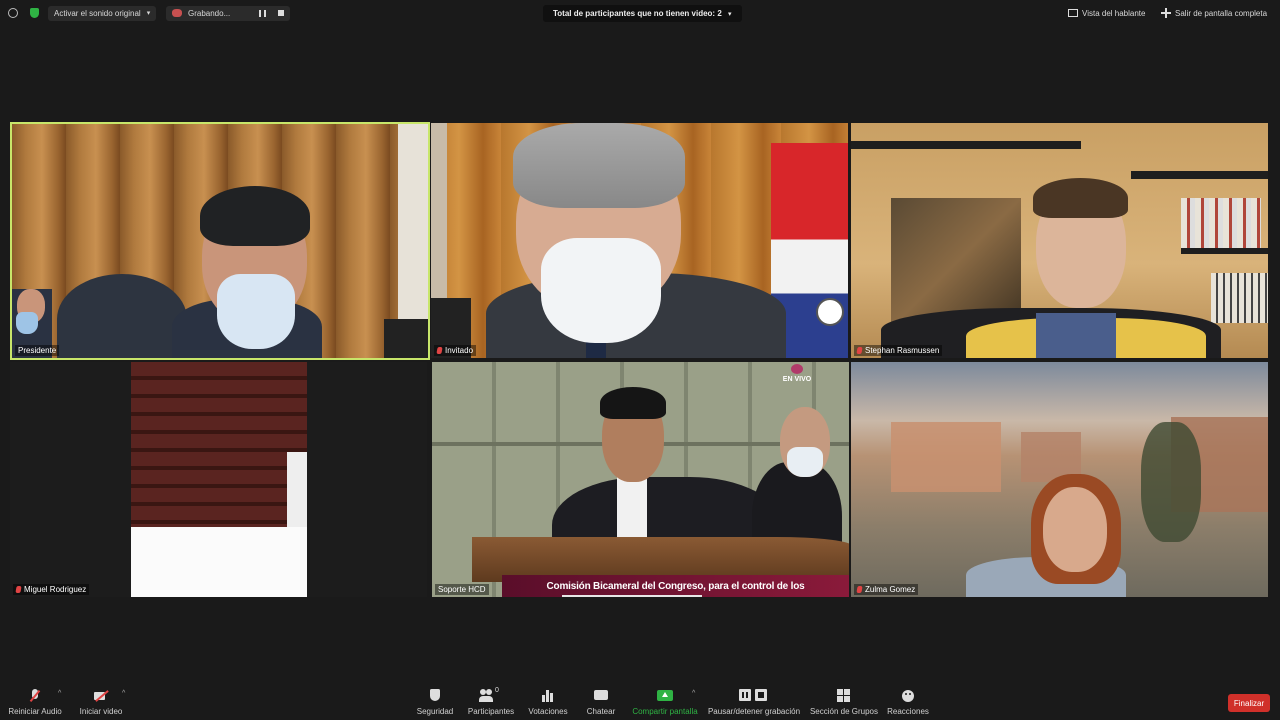 This screenshot has width=1280, height=720. I want to click on exit-fullscreen-icon, so click(1166, 13).